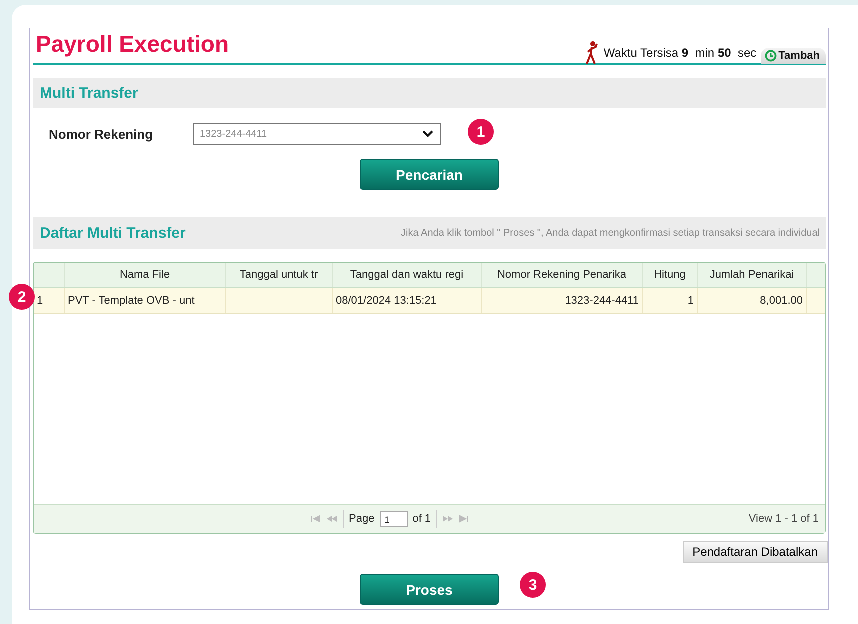 The image size is (858, 624). Describe the element at coordinates (428, 134) in the screenshot. I see `chevron-down-icon` at that location.